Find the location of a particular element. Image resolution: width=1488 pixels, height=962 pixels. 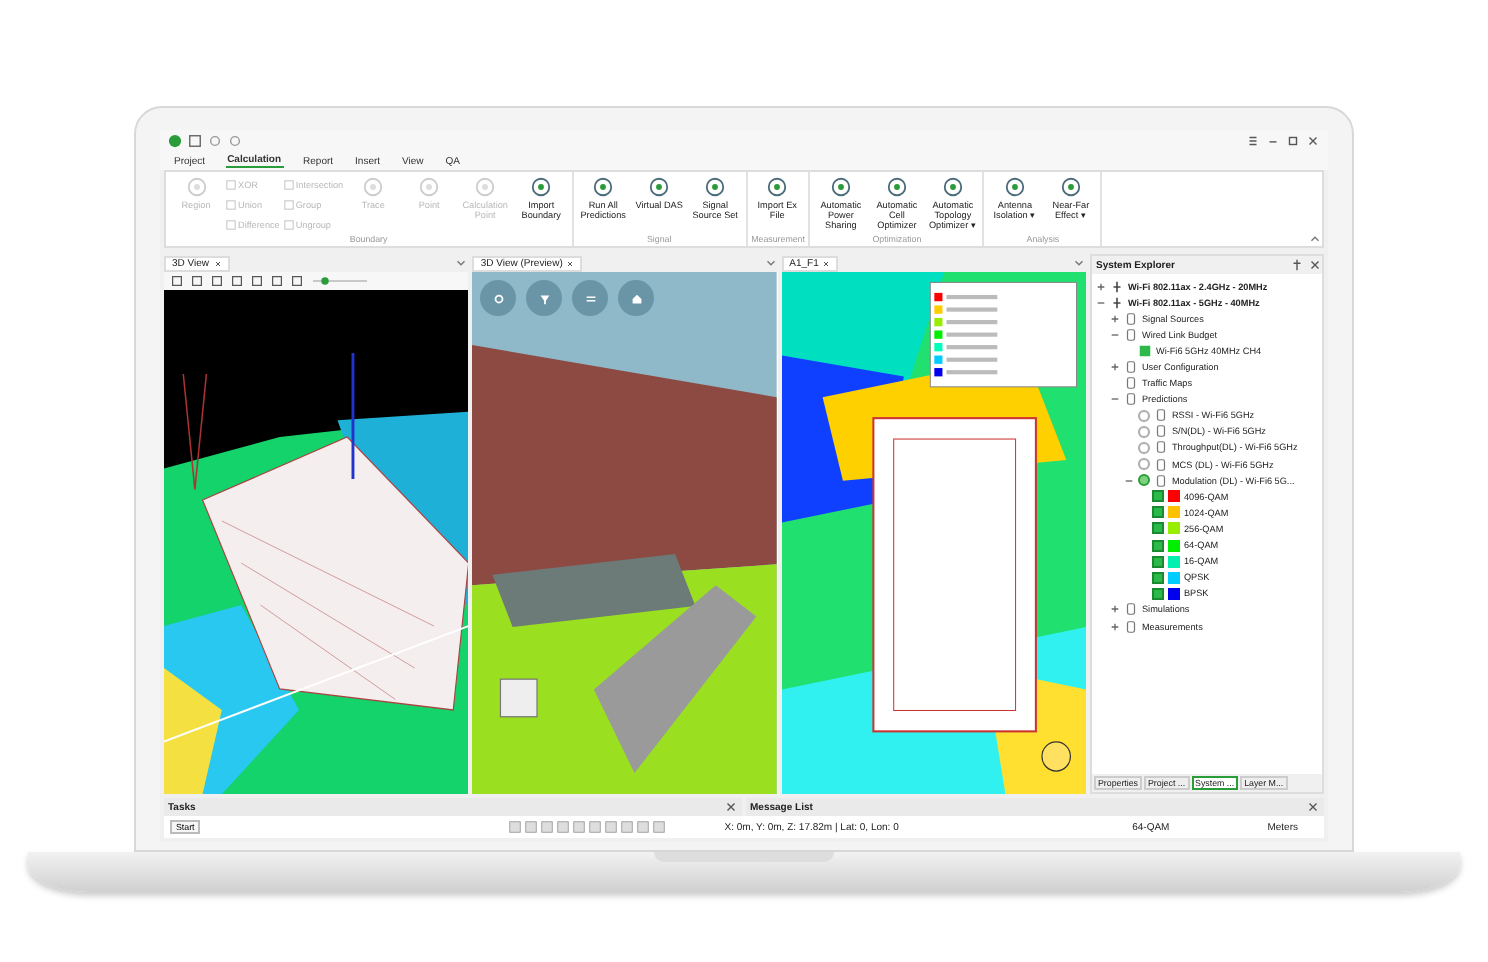

square-icon is located at coordinates (1144, 350).